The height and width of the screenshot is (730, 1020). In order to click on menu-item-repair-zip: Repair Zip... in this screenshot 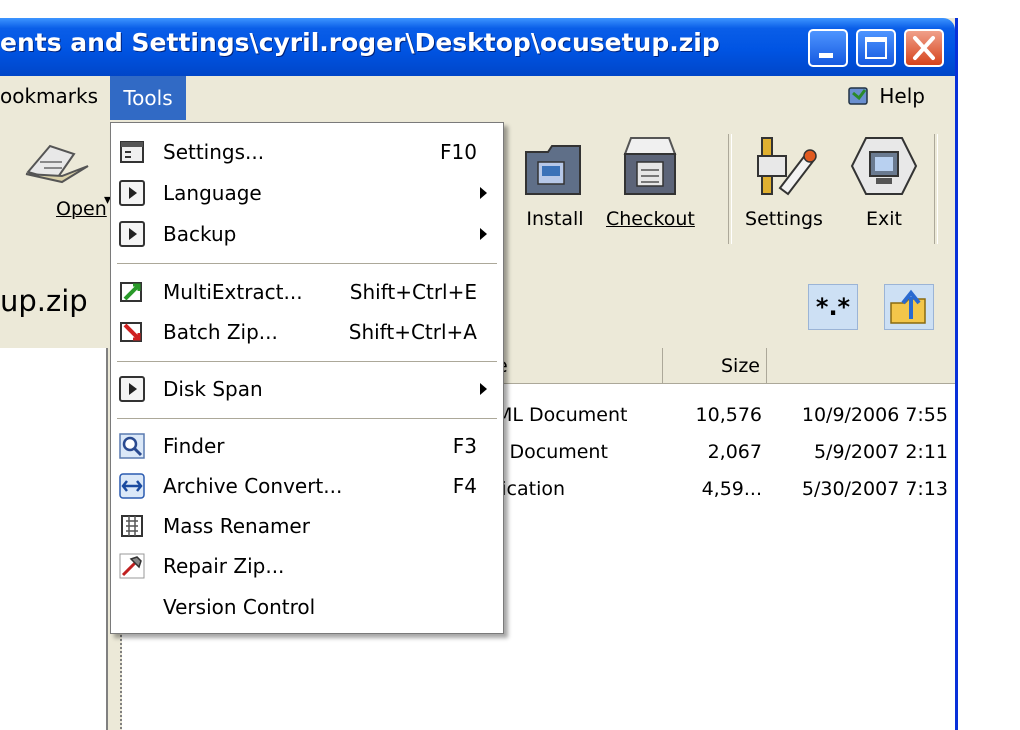, I will do `click(307, 567)`.